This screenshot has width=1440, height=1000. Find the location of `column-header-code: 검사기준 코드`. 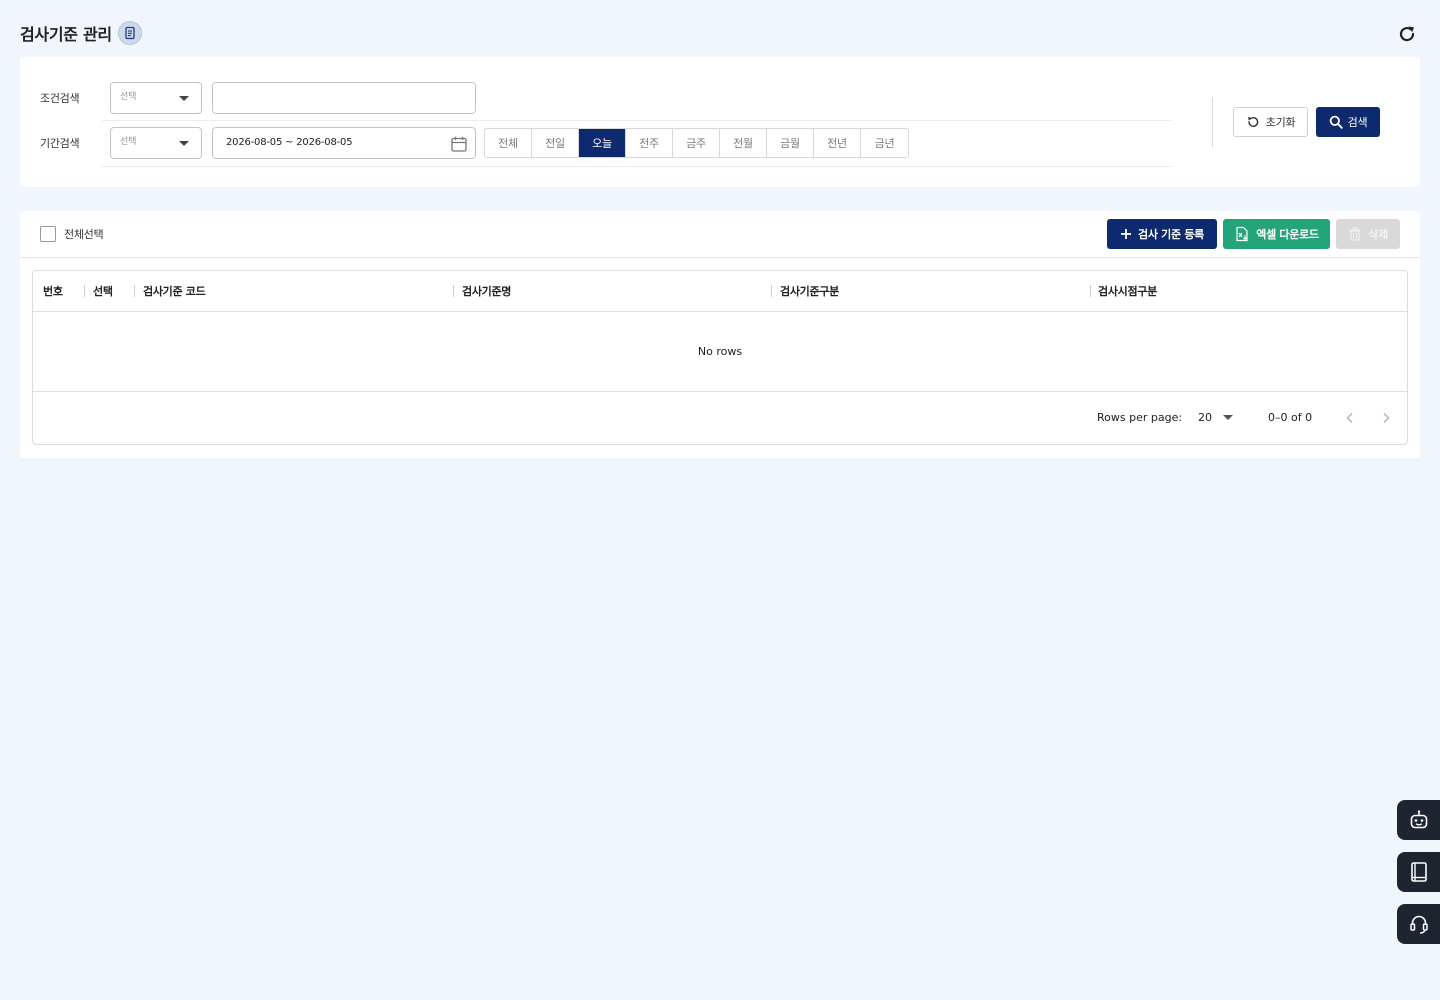

column-header-code: 검사기준 코드 is located at coordinates (174, 291).